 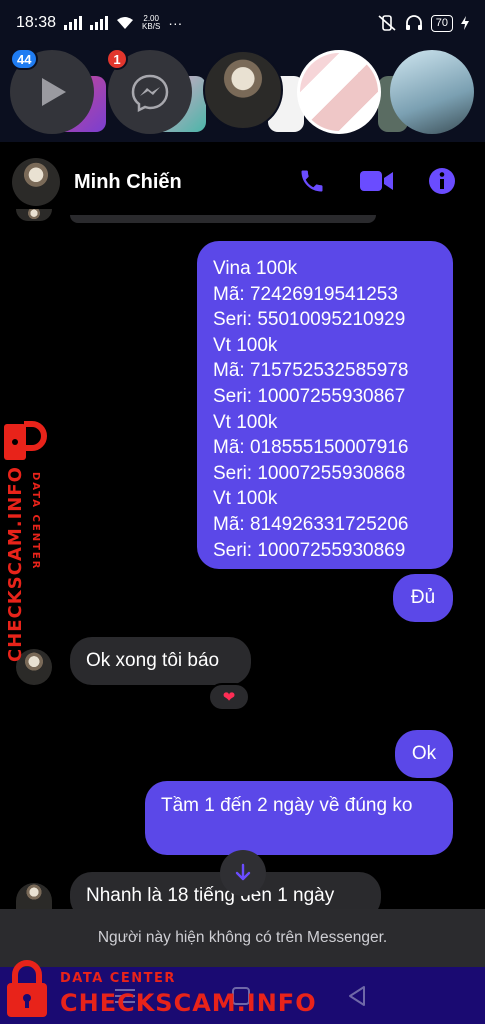 What do you see at coordinates (188, 1003) in the screenshot?
I see `watermark-brand: CHECKSCAM.INFO` at bounding box center [188, 1003].